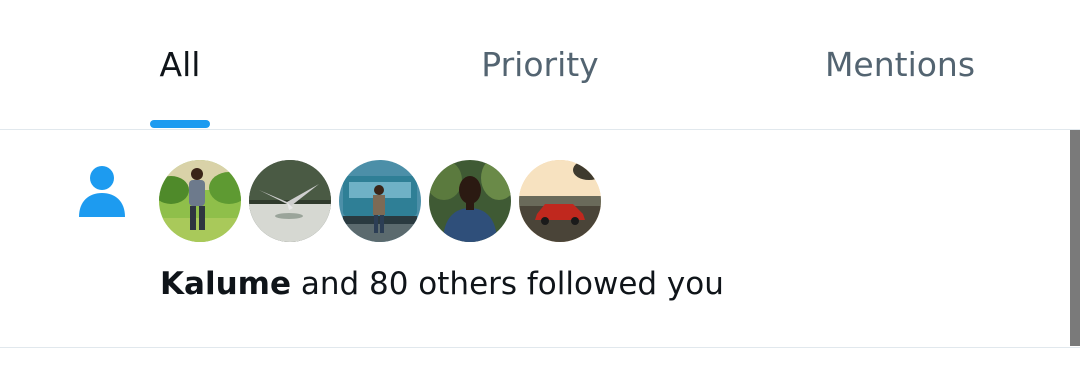  I want to click on notification-message: and 80 others followed you, so click(507, 284).